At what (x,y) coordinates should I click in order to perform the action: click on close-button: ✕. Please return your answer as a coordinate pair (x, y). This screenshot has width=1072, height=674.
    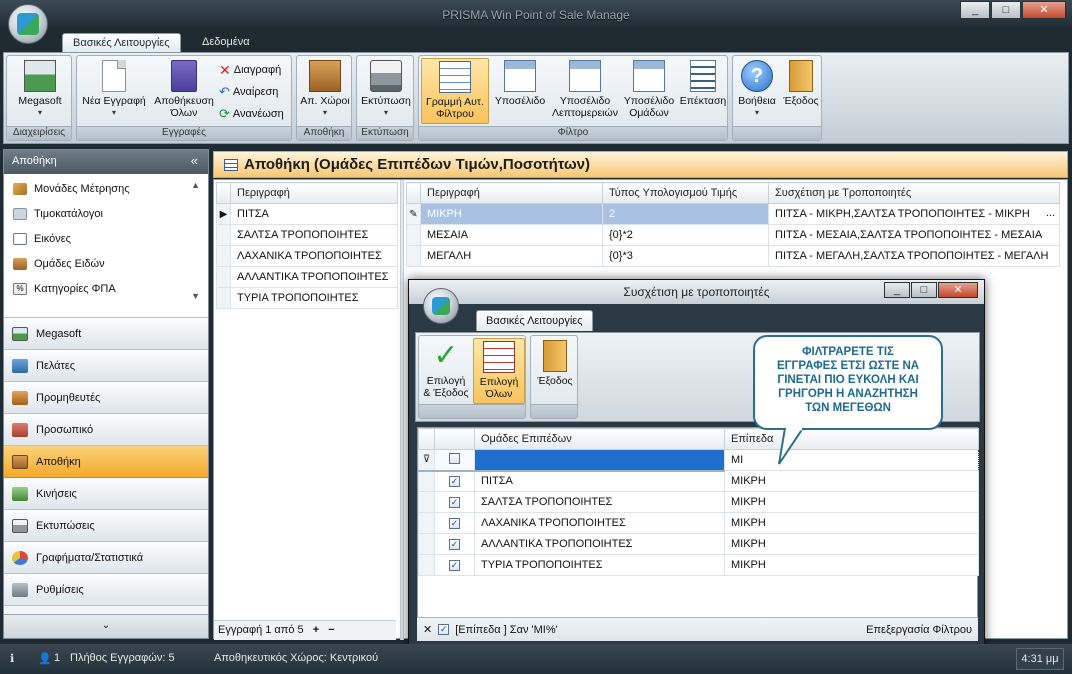
    Looking at the image, I should click on (1044, 10).